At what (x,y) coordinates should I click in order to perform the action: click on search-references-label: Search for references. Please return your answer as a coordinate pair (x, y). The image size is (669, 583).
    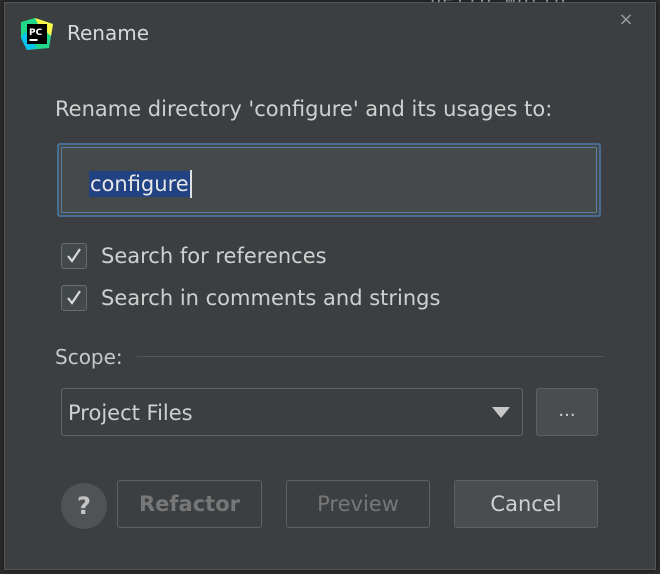
    Looking at the image, I should click on (214, 256).